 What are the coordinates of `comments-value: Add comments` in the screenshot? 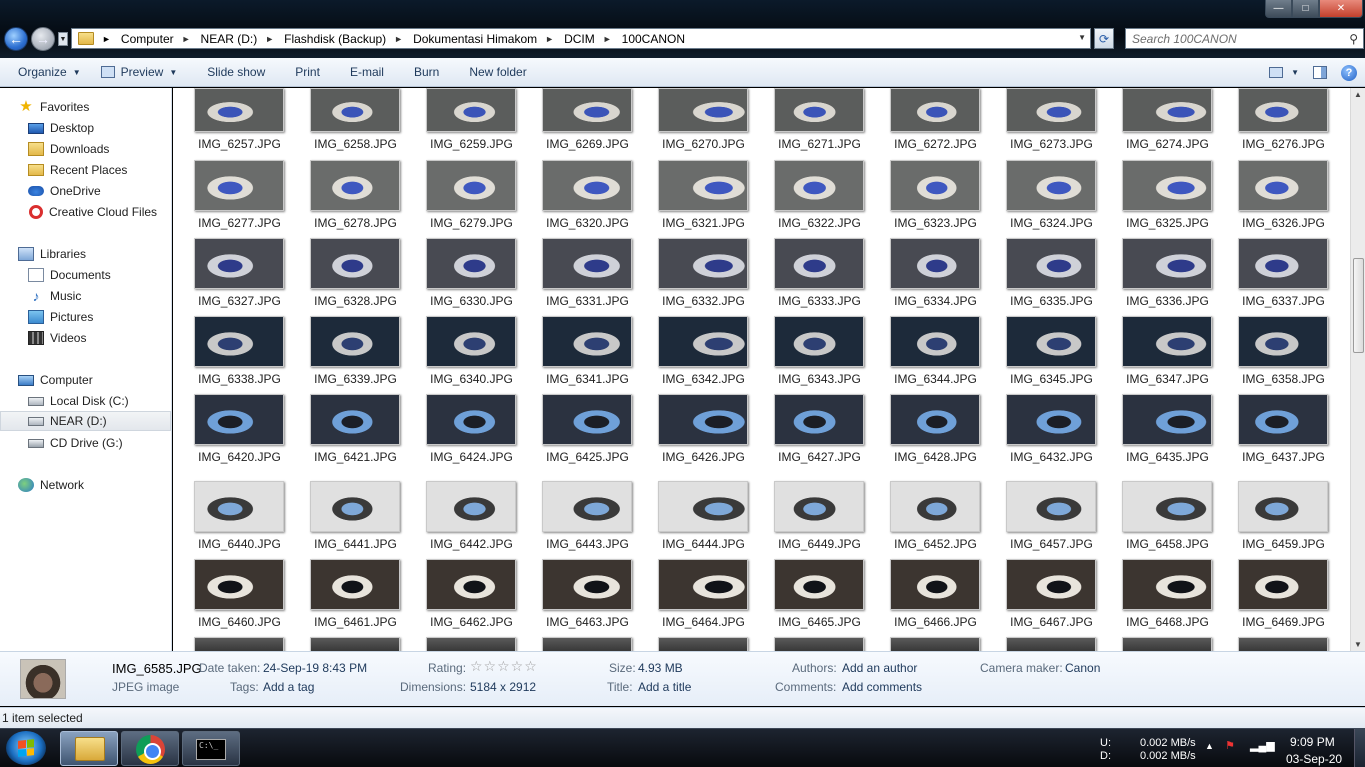 It's located at (882, 687).